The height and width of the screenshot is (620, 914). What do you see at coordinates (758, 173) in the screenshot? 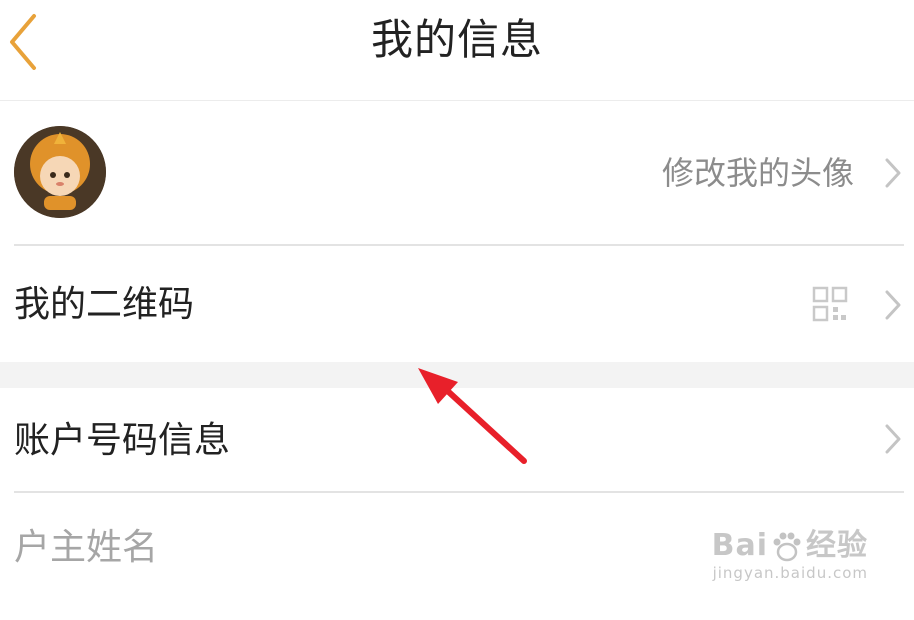
I see `change-avatar-label: 修改我的头像` at bounding box center [758, 173].